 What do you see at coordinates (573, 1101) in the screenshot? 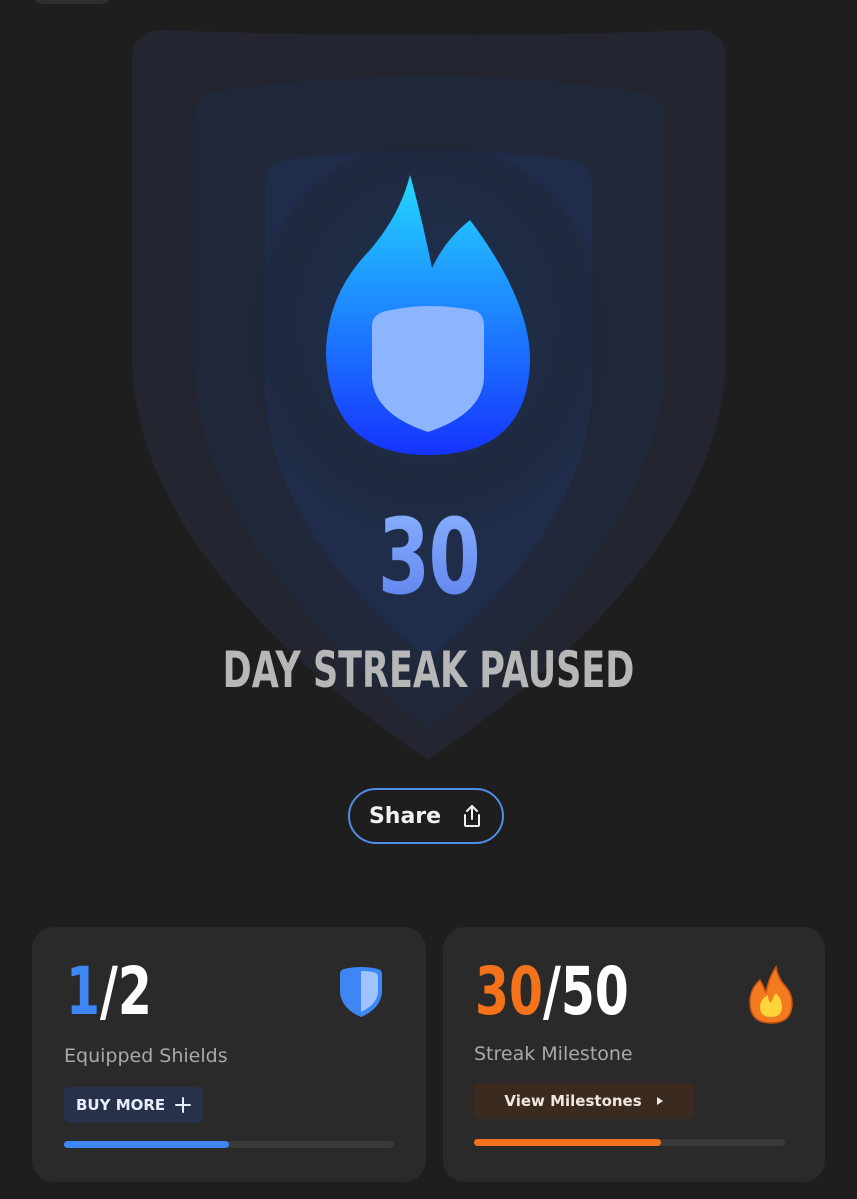
I see `view-milestones-label: View Milestones` at bounding box center [573, 1101].